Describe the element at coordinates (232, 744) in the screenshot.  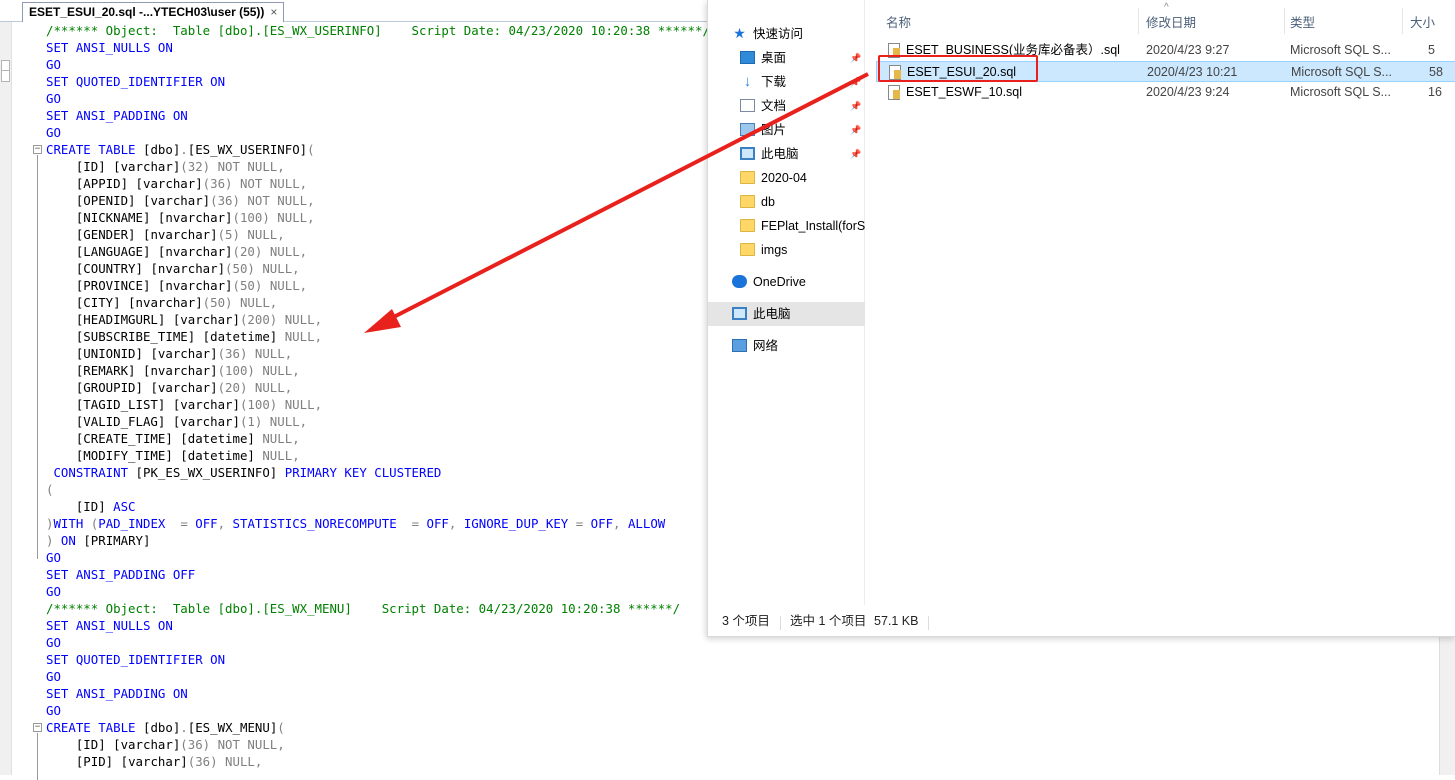
I see `code-token: (36) NOT NULL,` at that location.